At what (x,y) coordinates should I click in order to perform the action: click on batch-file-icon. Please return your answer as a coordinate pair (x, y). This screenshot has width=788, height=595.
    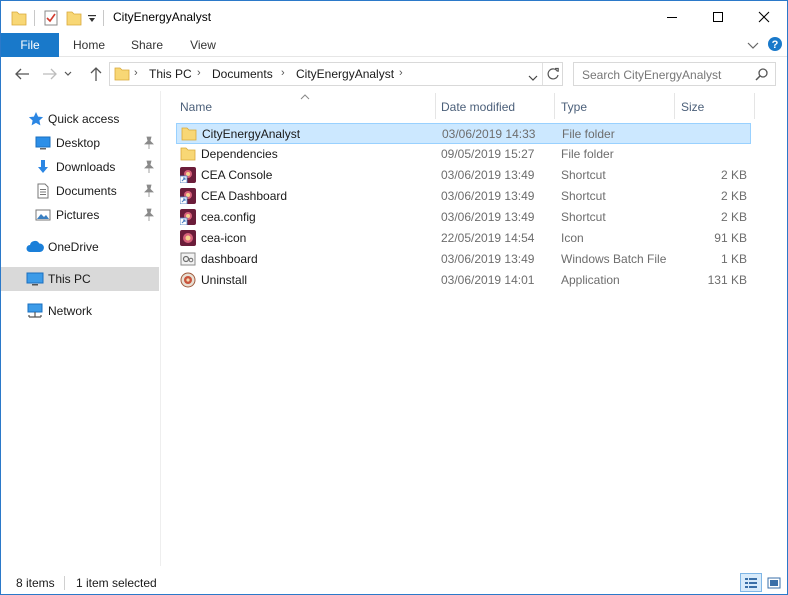
    Looking at the image, I should click on (188, 259).